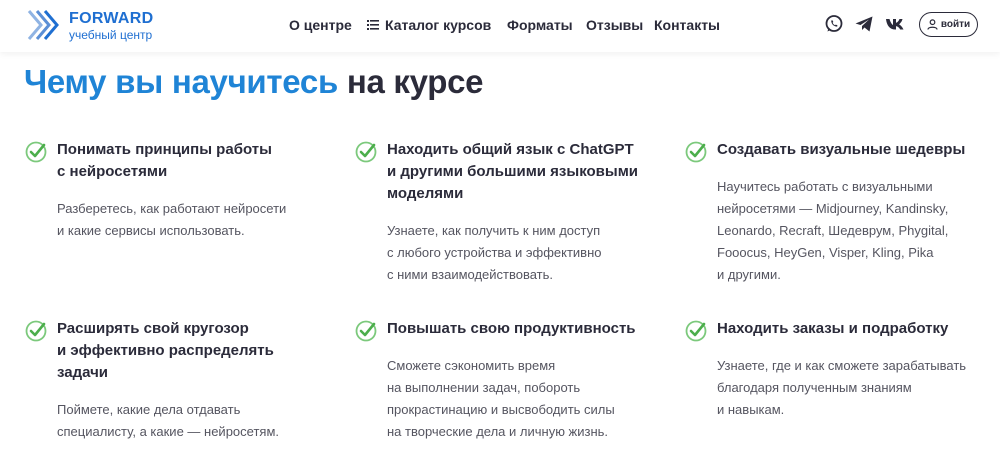 This screenshot has height=464, width=1000. I want to click on feature-description-line: и какие сервисы использовать., so click(151, 230).